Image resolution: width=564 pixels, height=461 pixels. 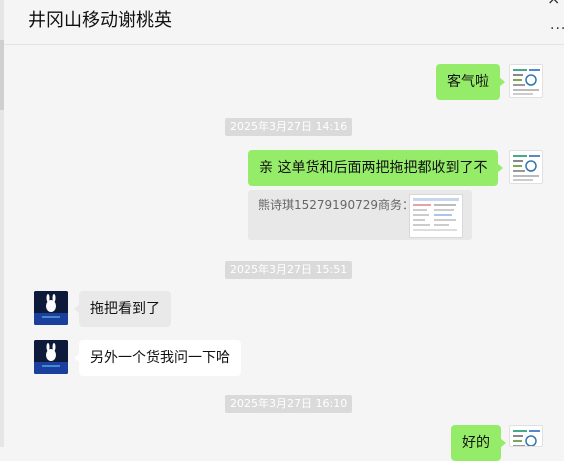 I want to click on message-bubble-incoming: 拖把看到了, so click(x=122, y=309).